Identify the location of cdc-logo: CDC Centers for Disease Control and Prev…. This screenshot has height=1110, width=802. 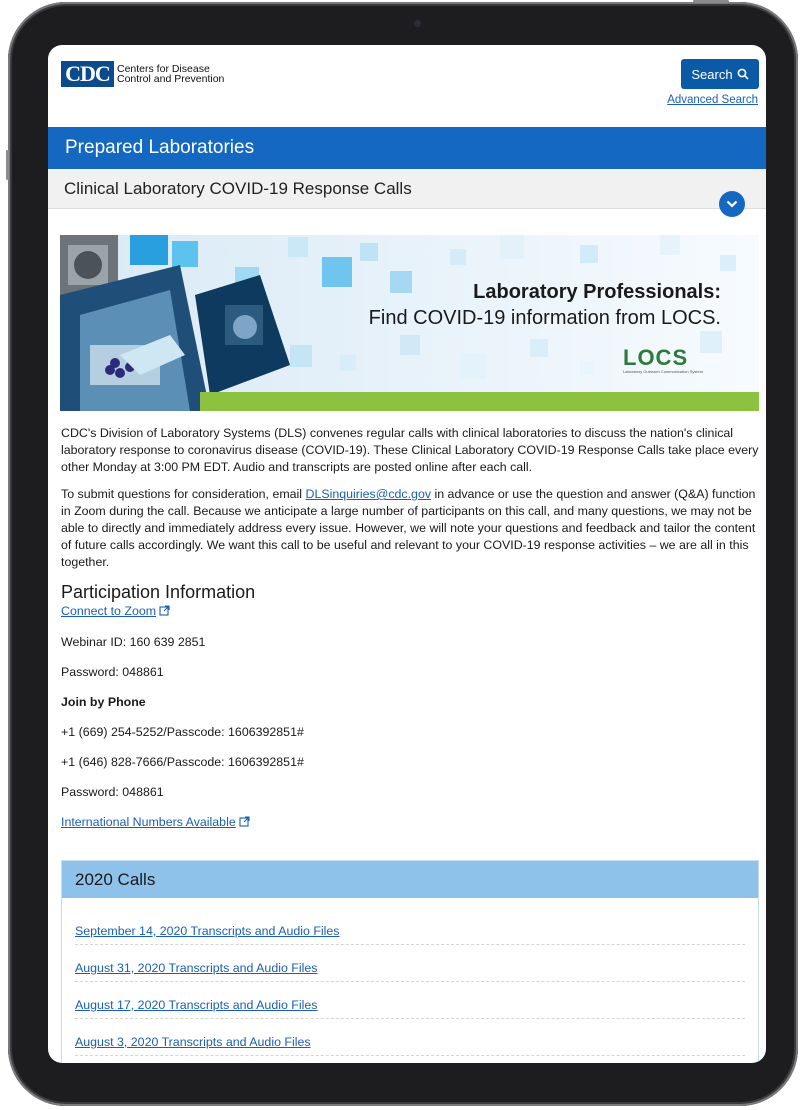
(142, 74).